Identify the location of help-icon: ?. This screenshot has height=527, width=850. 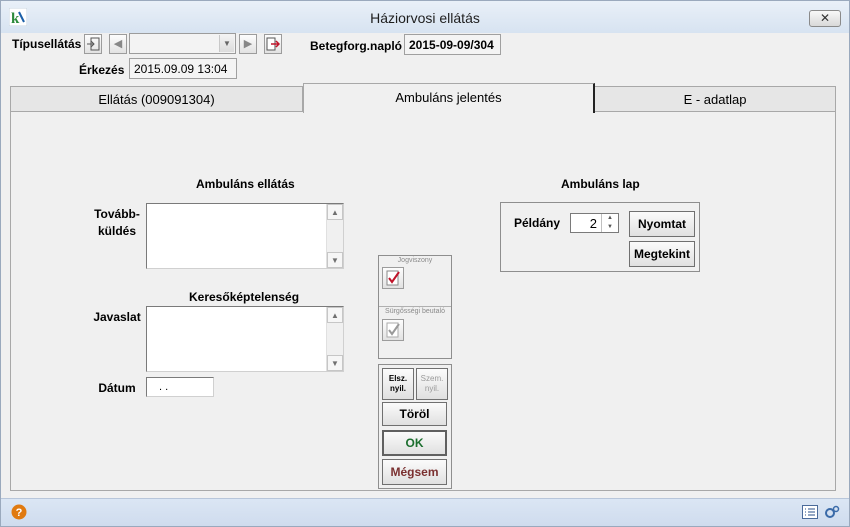
(19, 512).